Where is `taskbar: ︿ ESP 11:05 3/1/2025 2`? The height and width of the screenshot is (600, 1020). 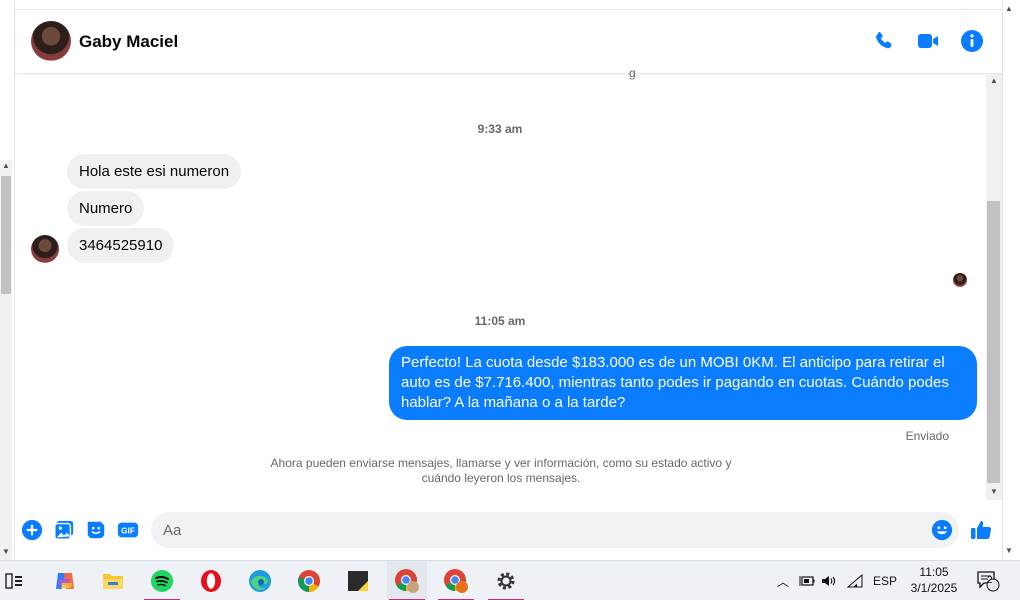
taskbar: ︿ ESP 11:05 3/1/2025 2 is located at coordinates (510, 580).